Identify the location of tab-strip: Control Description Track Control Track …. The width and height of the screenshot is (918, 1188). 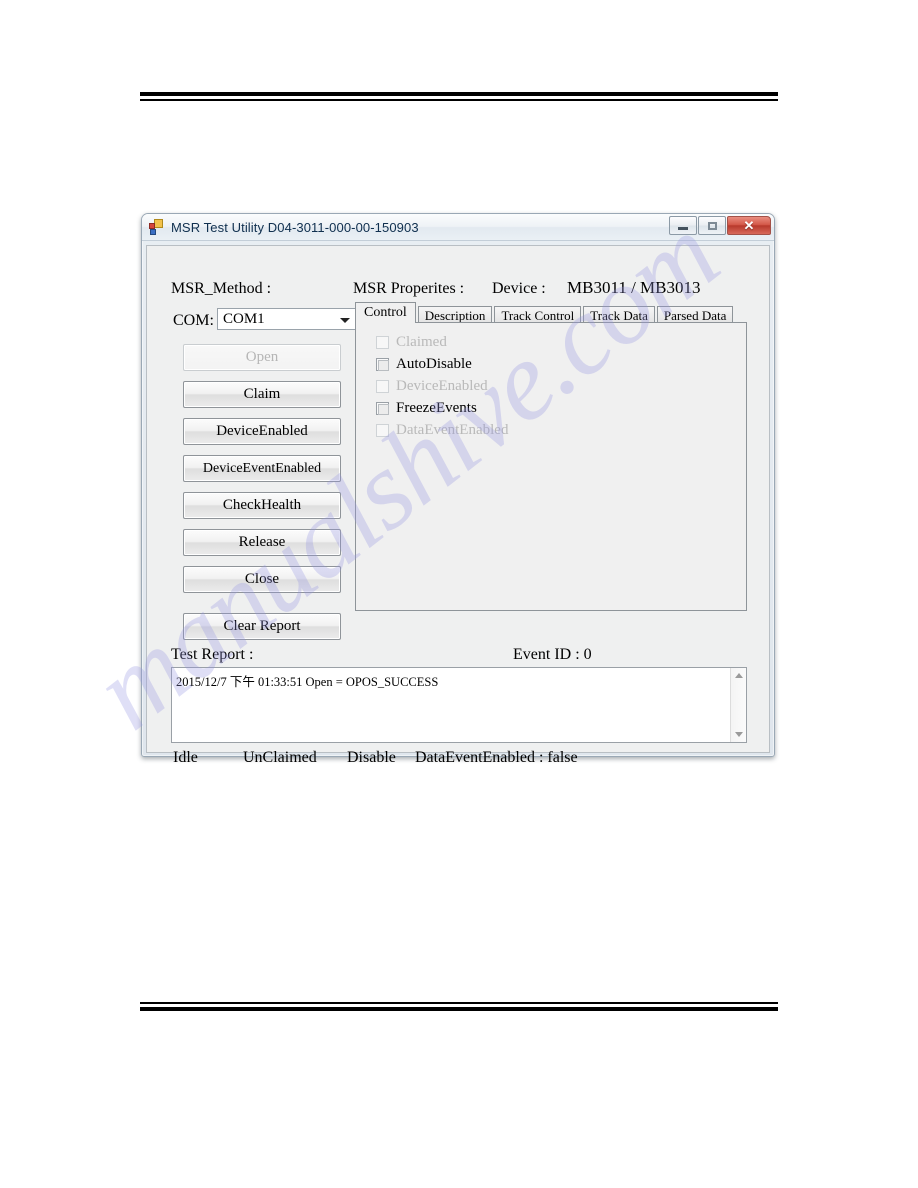
(551, 313).